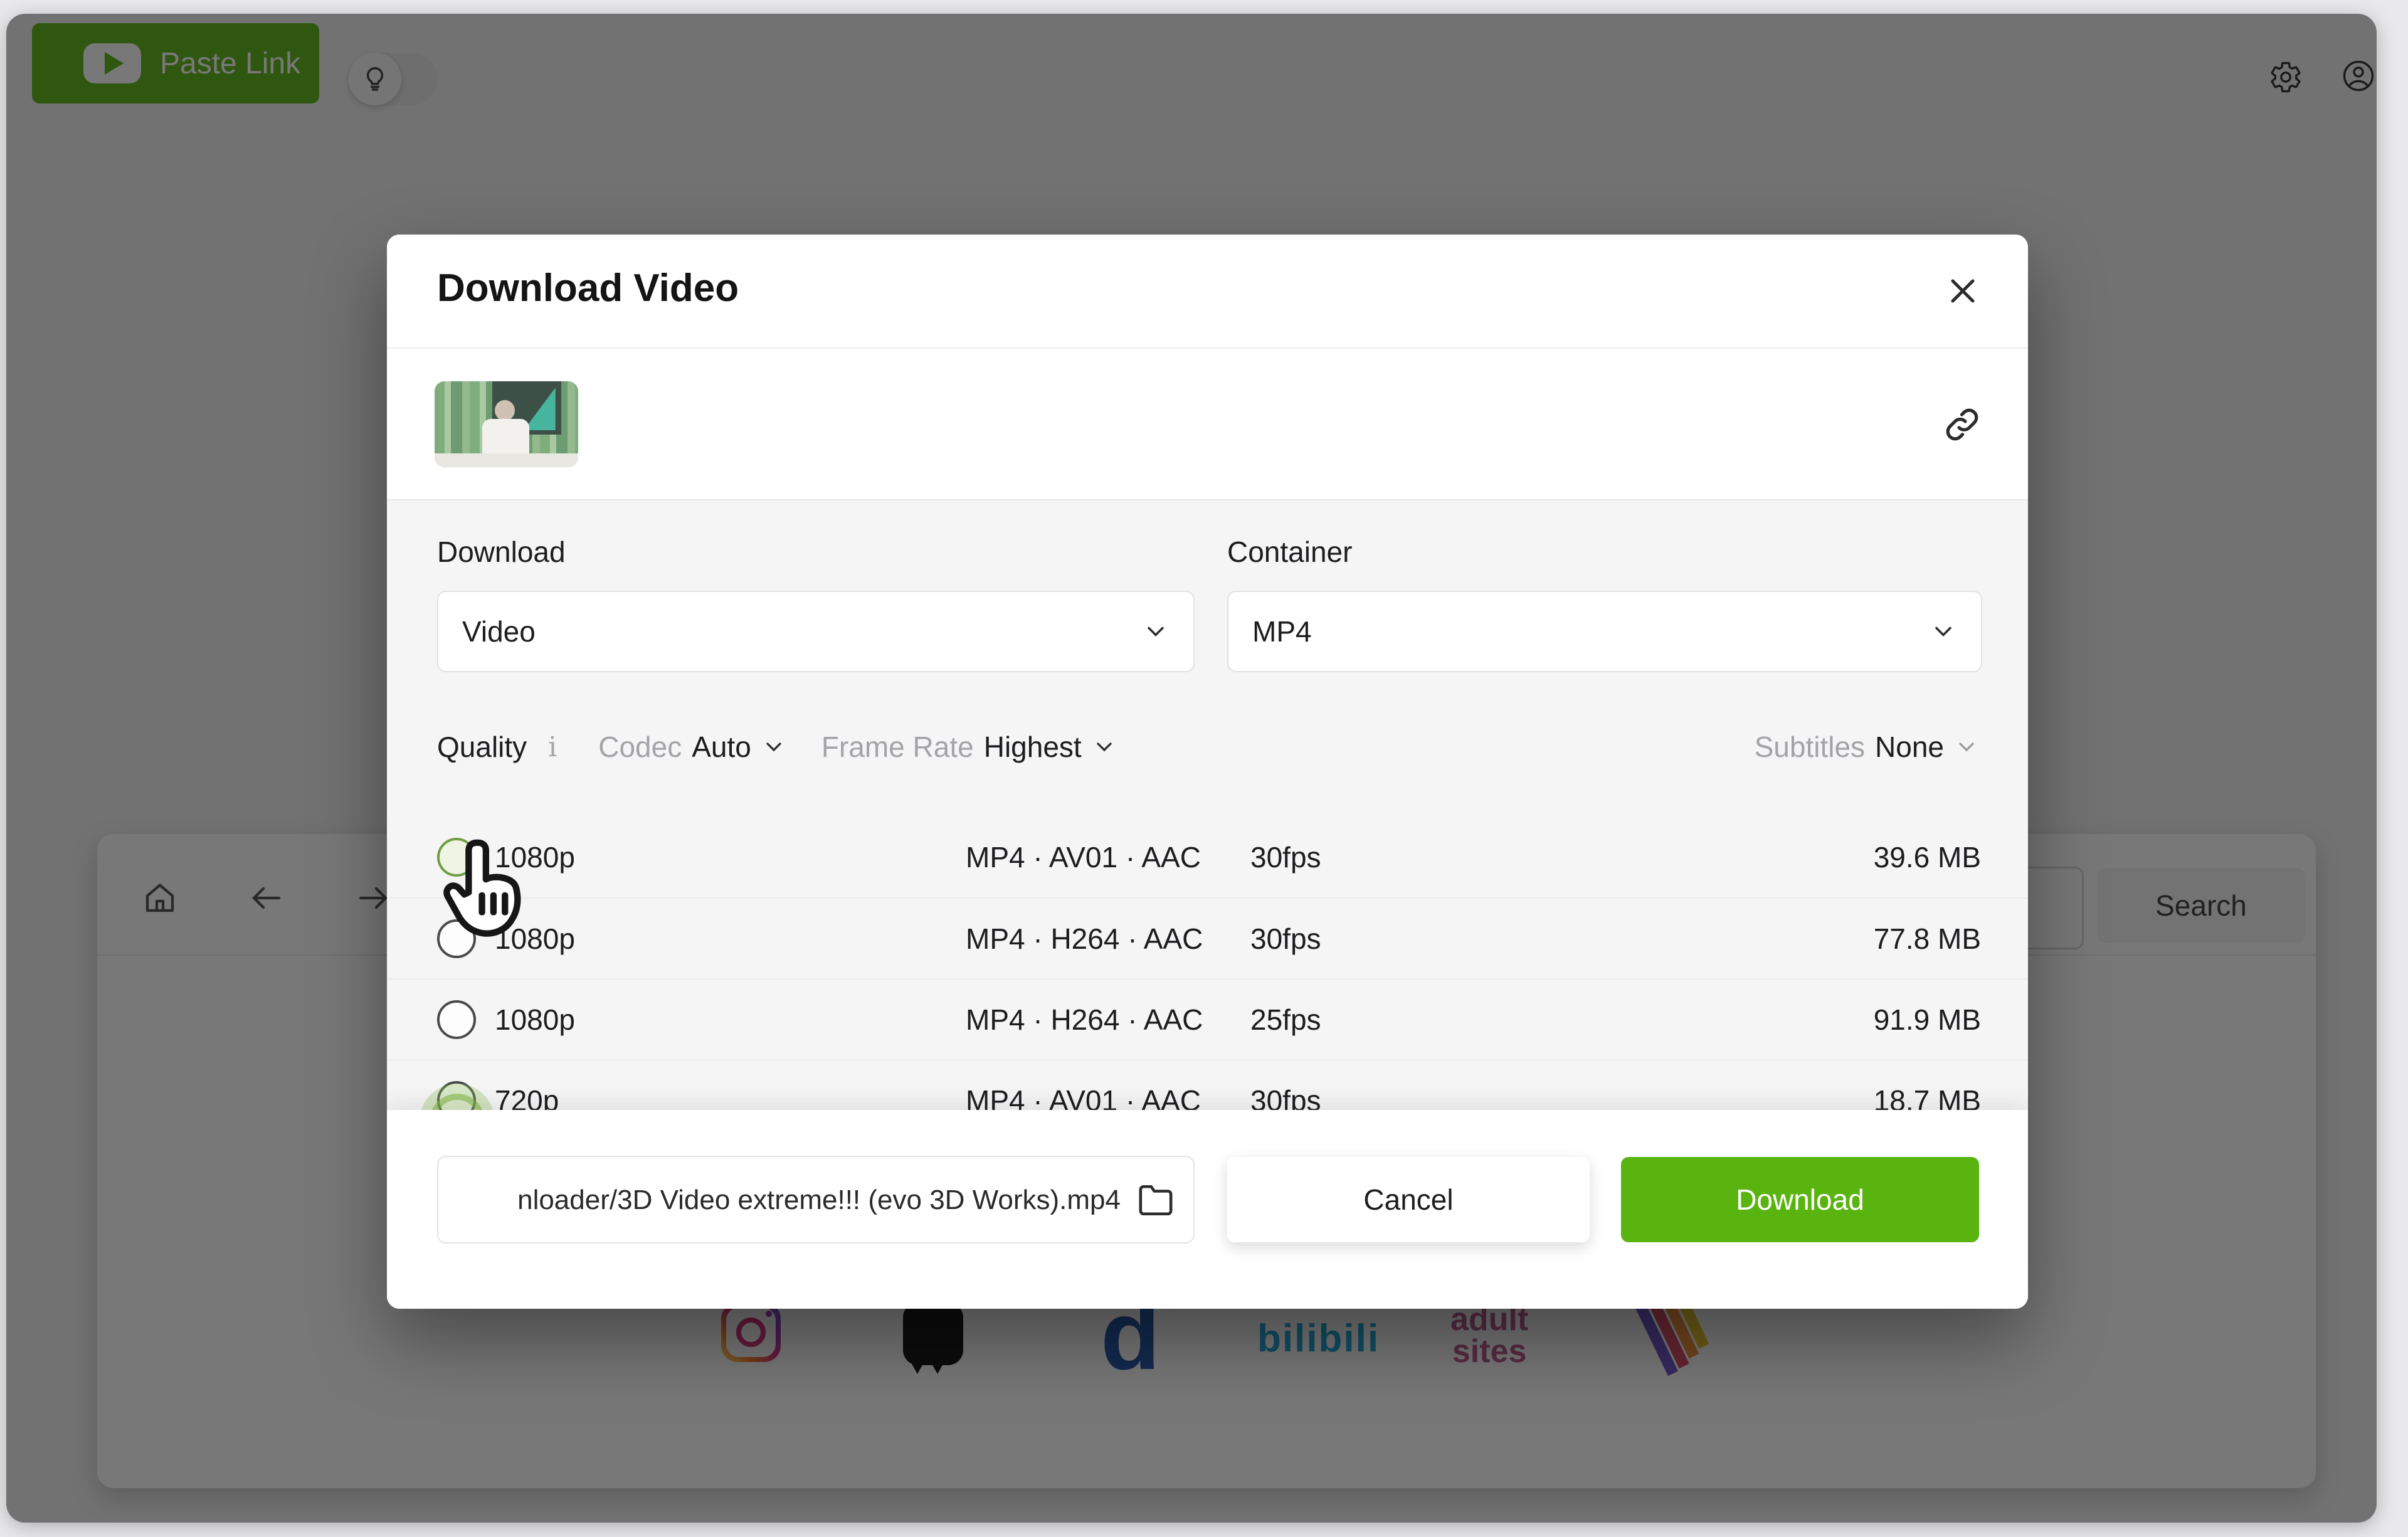  I want to click on browse-folder-button, so click(1156, 1201).